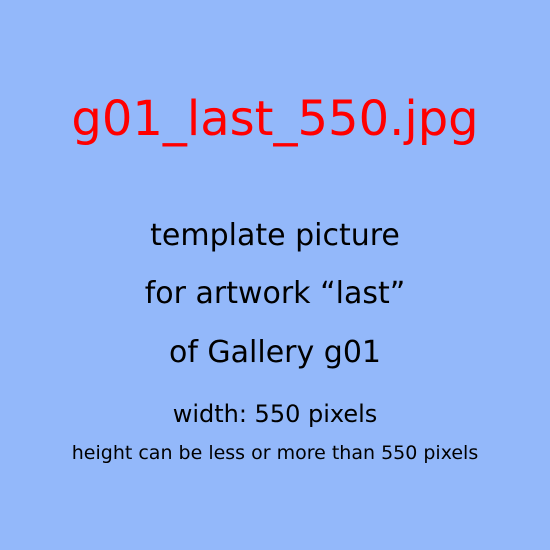  Describe the element at coordinates (275, 352) in the screenshot. I see `description-line-3: of Gallery g01` at that location.